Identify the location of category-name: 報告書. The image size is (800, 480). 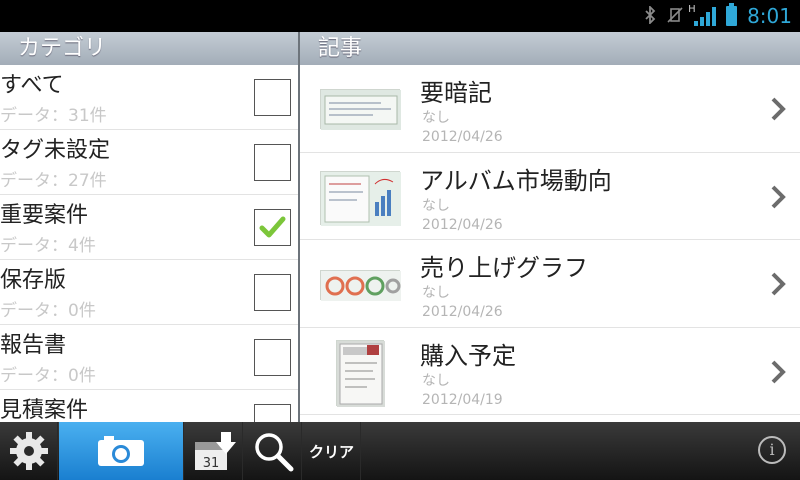
(33, 345).